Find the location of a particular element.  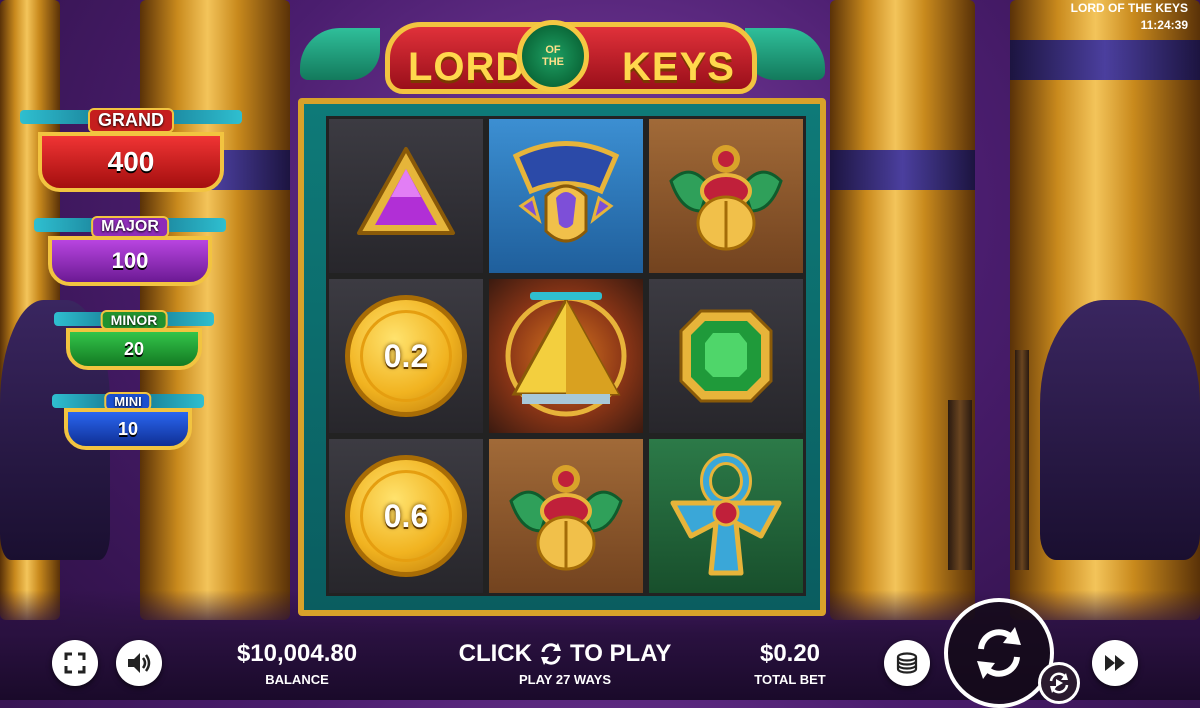

jackpot-major: MAJOR 100 is located at coordinates (130, 253).